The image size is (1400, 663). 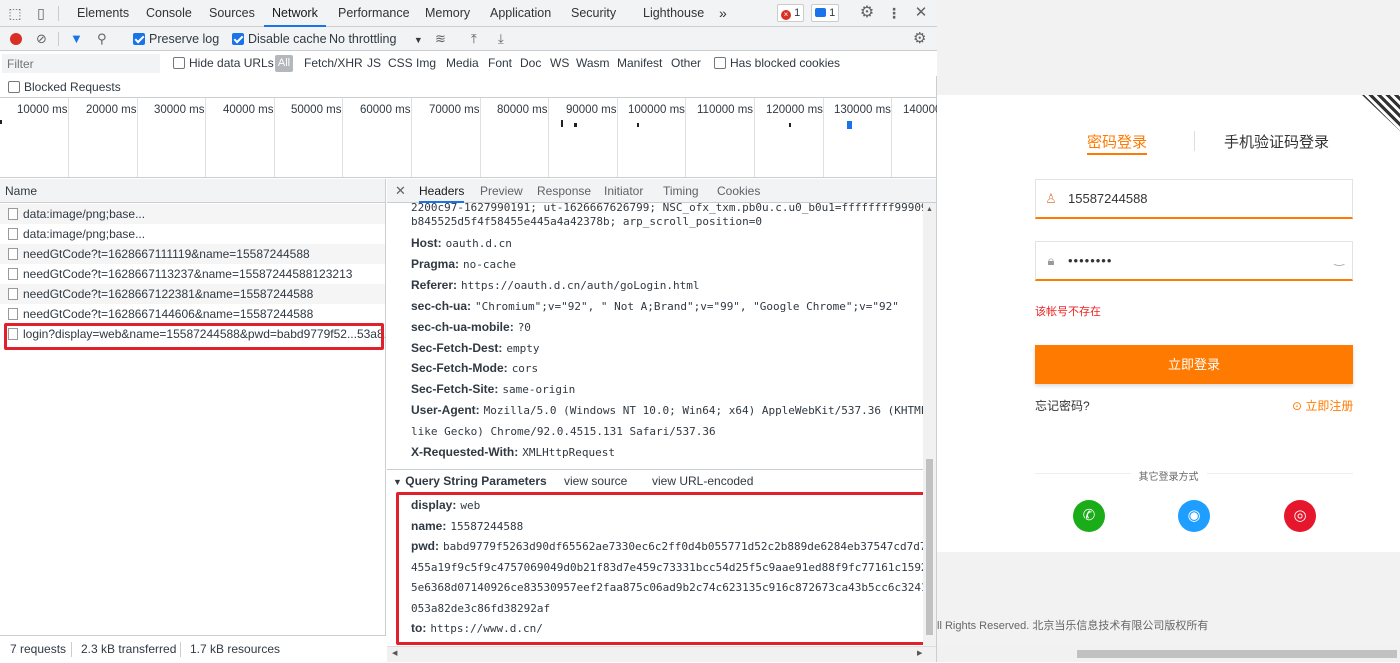 What do you see at coordinates (1062, 405) in the screenshot?
I see `forgot-password-link: 忘记密码?` at bounding box center [1062, 405].